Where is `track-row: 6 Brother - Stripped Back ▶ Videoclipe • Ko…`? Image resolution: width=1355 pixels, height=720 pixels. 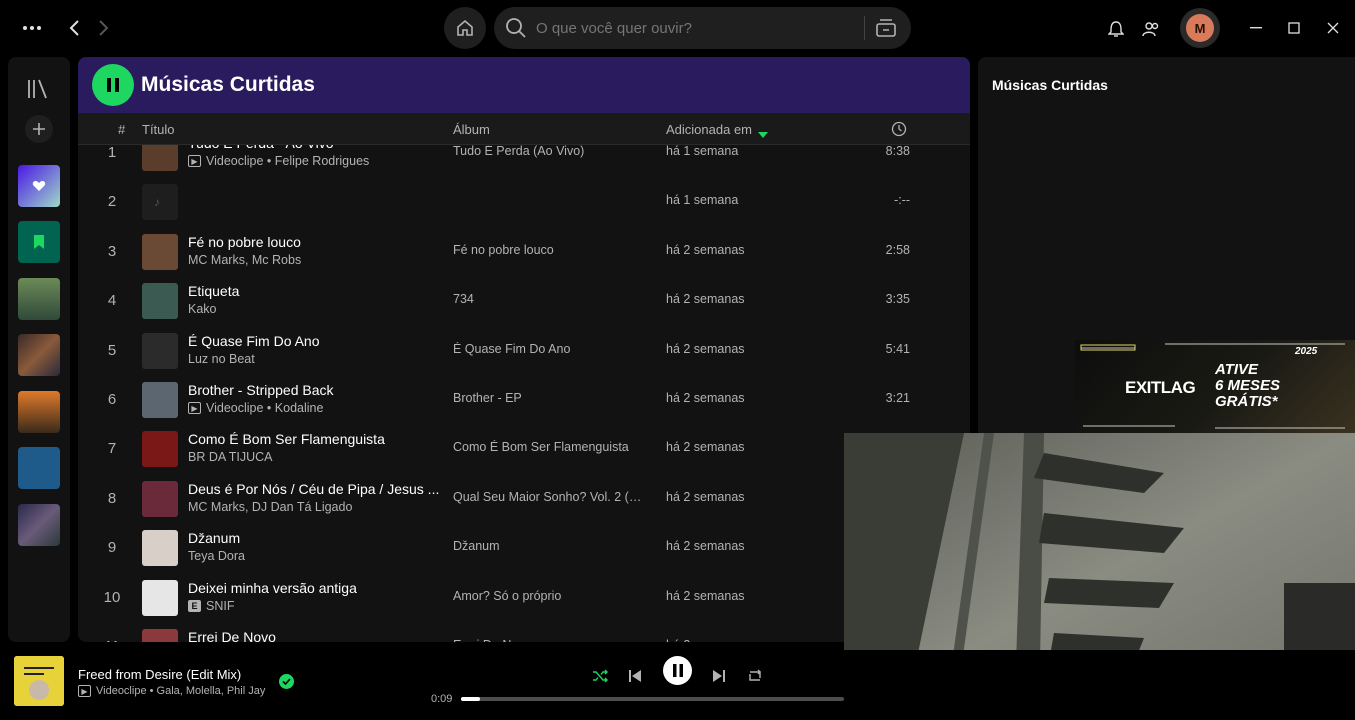
track-row: 6 Brother - Stripped Back ▶ Videoclipe • Ko… is located at coordinates (524, 399).